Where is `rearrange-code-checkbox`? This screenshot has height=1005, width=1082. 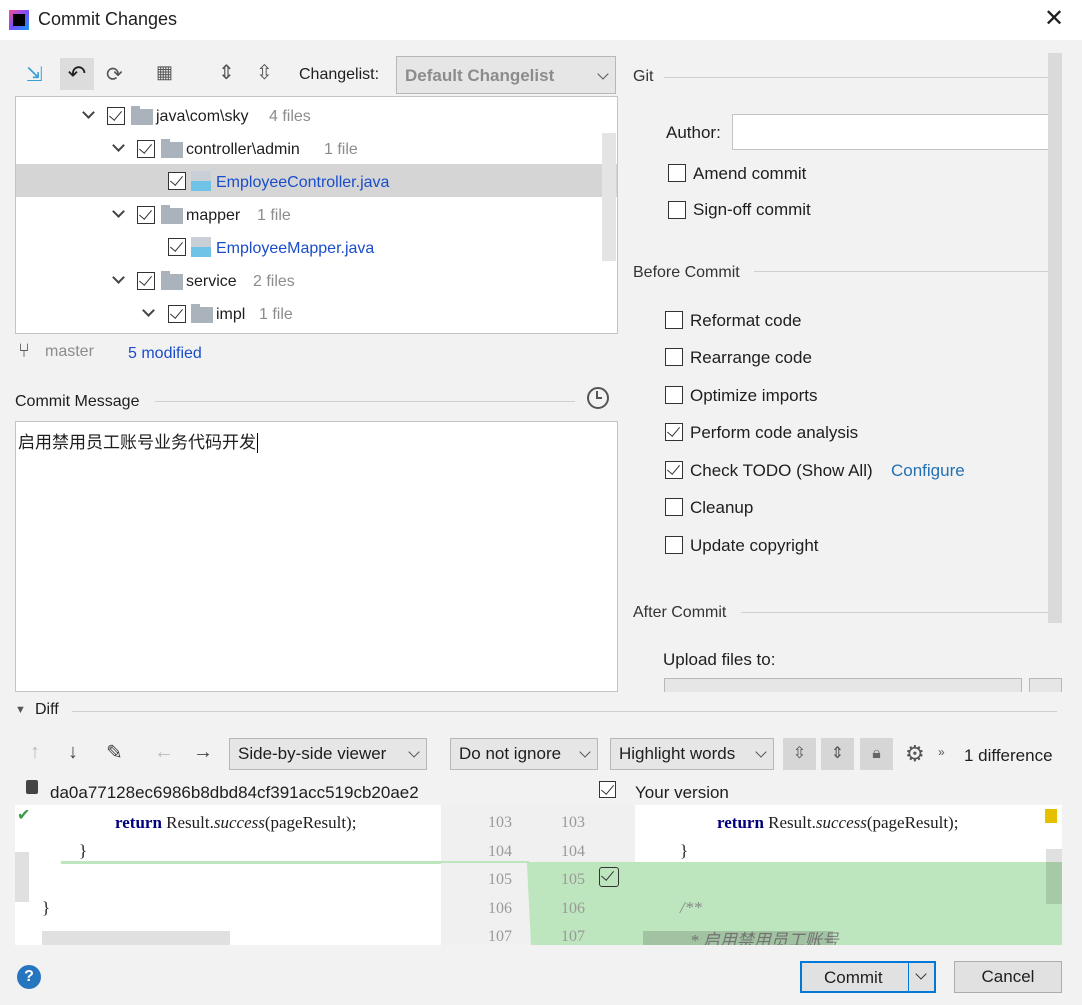
rearrange-code-checkbox is located at coordinates (674, 357).